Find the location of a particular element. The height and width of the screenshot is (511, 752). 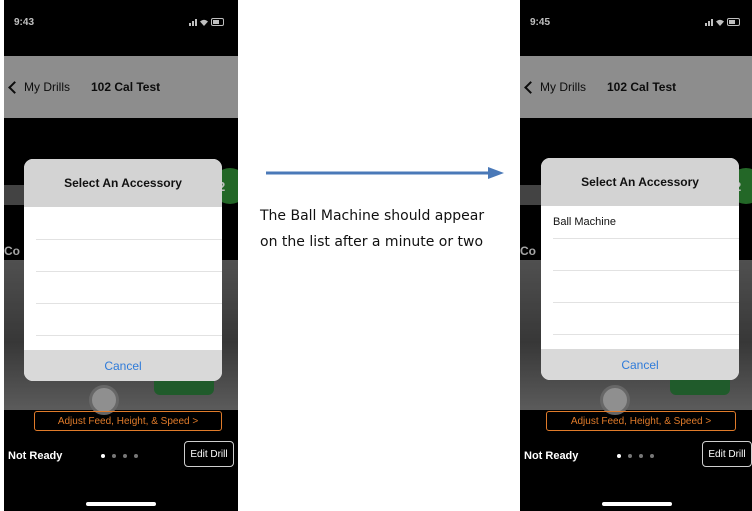

accessory-list is located at coordinates (123, 278).